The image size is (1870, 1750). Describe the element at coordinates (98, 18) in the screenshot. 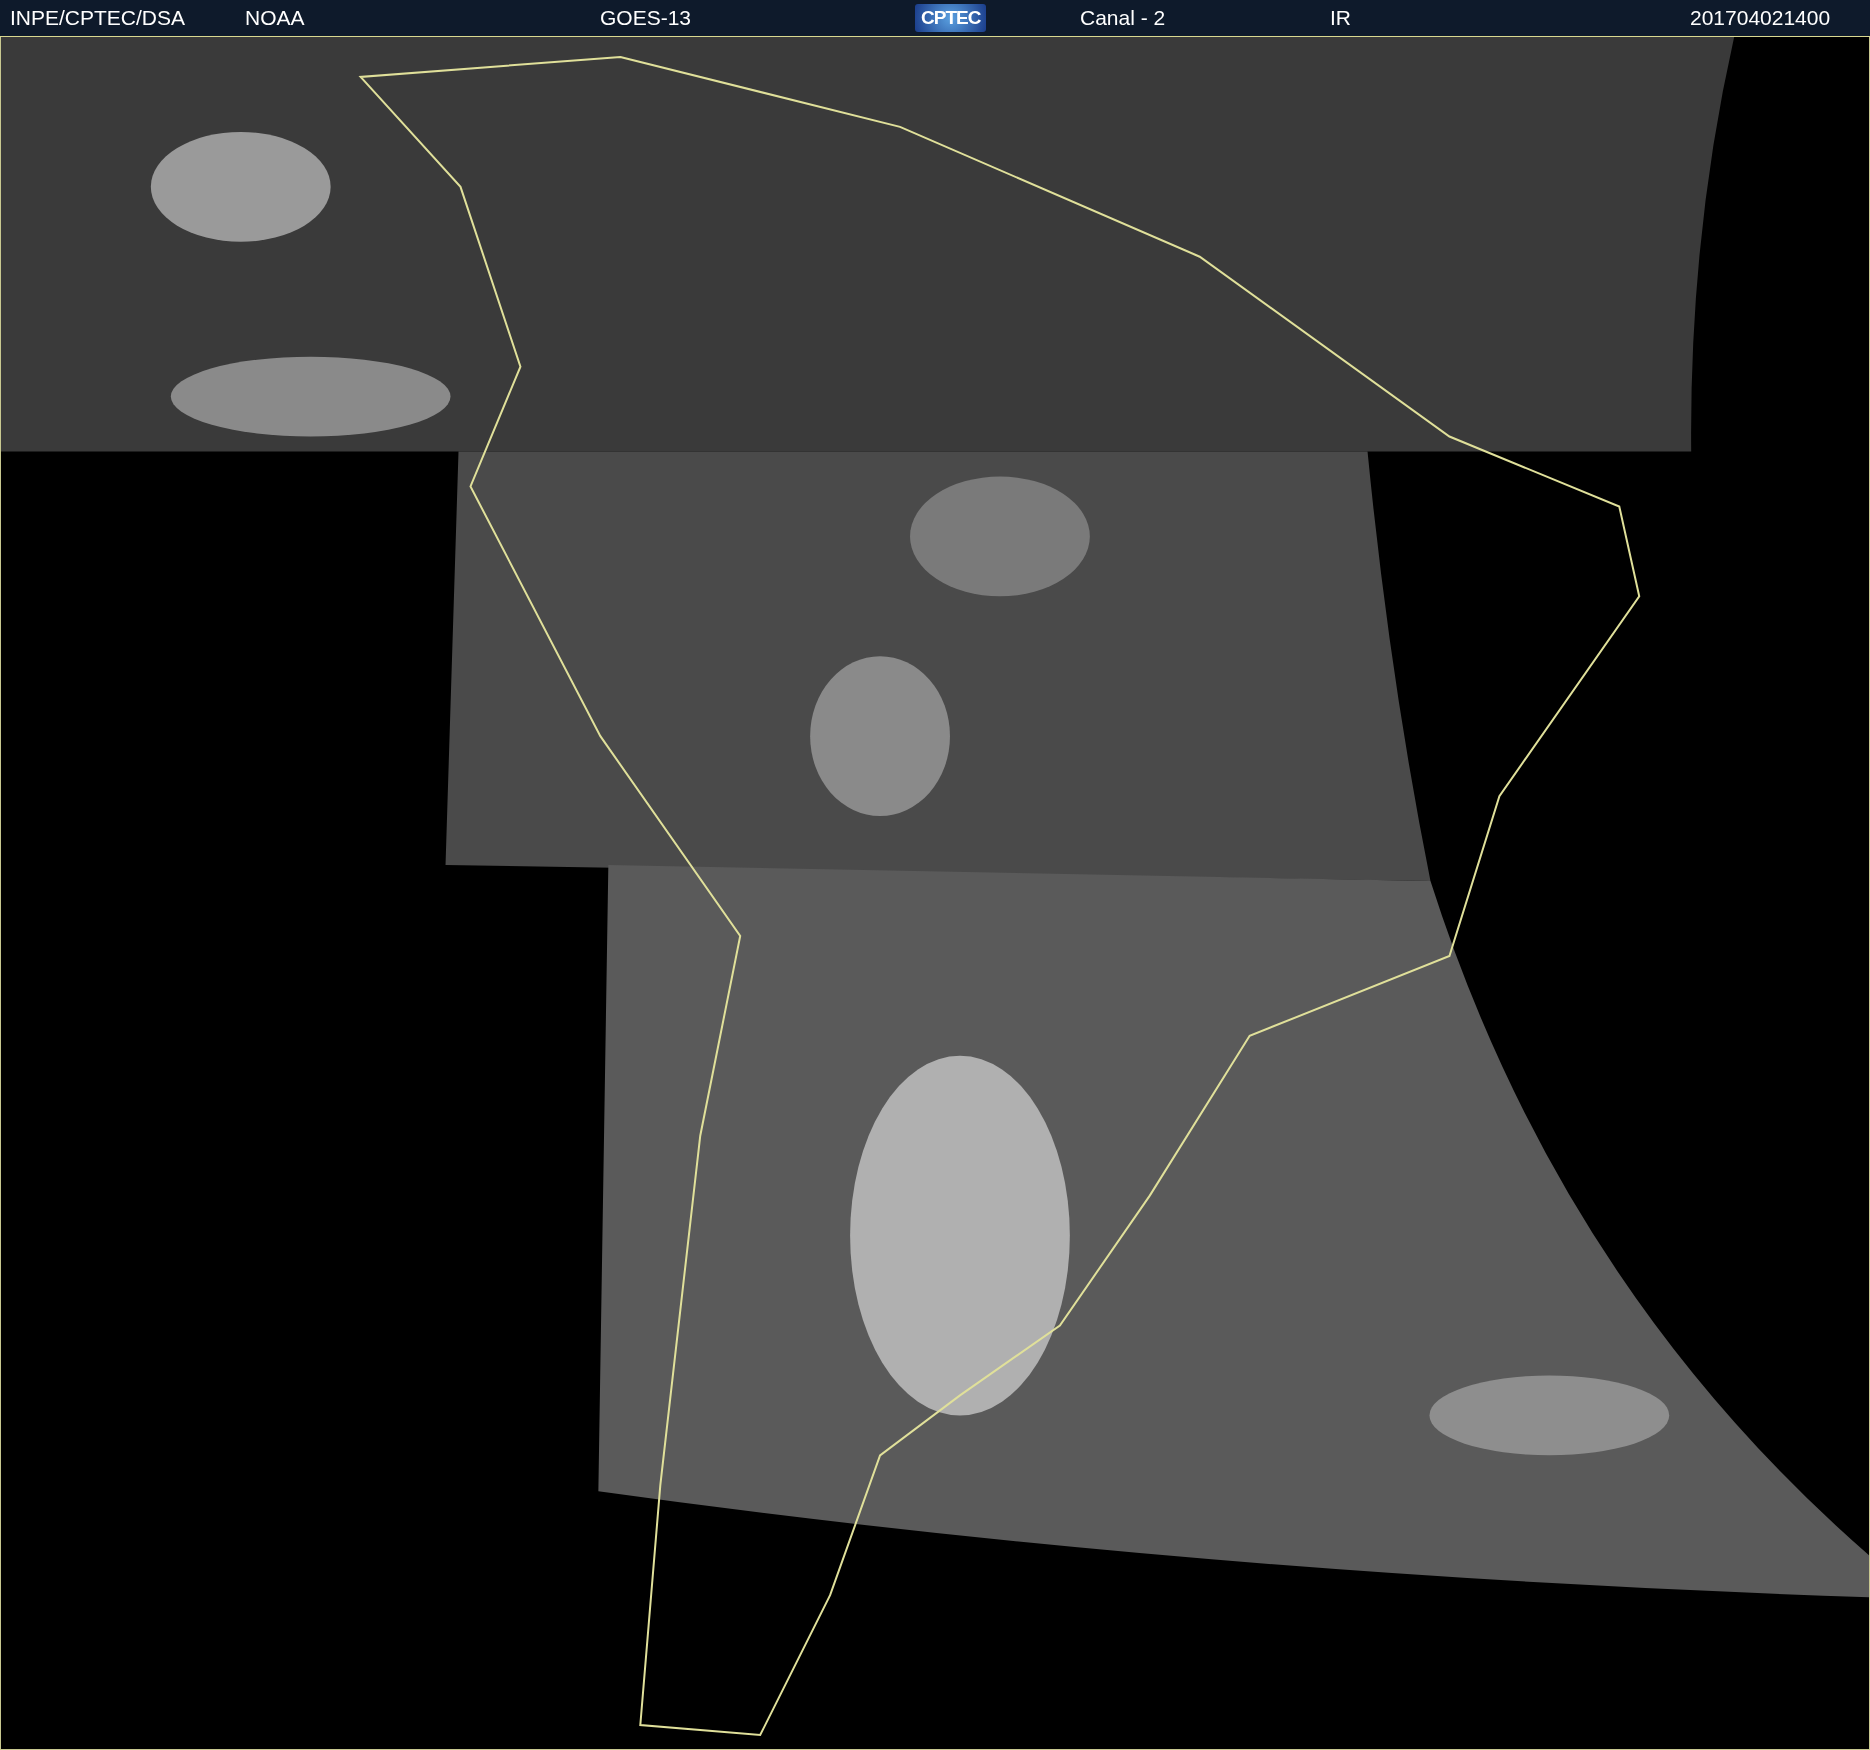

I see `header-label: INPE/CPTEC/DSA` at that location.